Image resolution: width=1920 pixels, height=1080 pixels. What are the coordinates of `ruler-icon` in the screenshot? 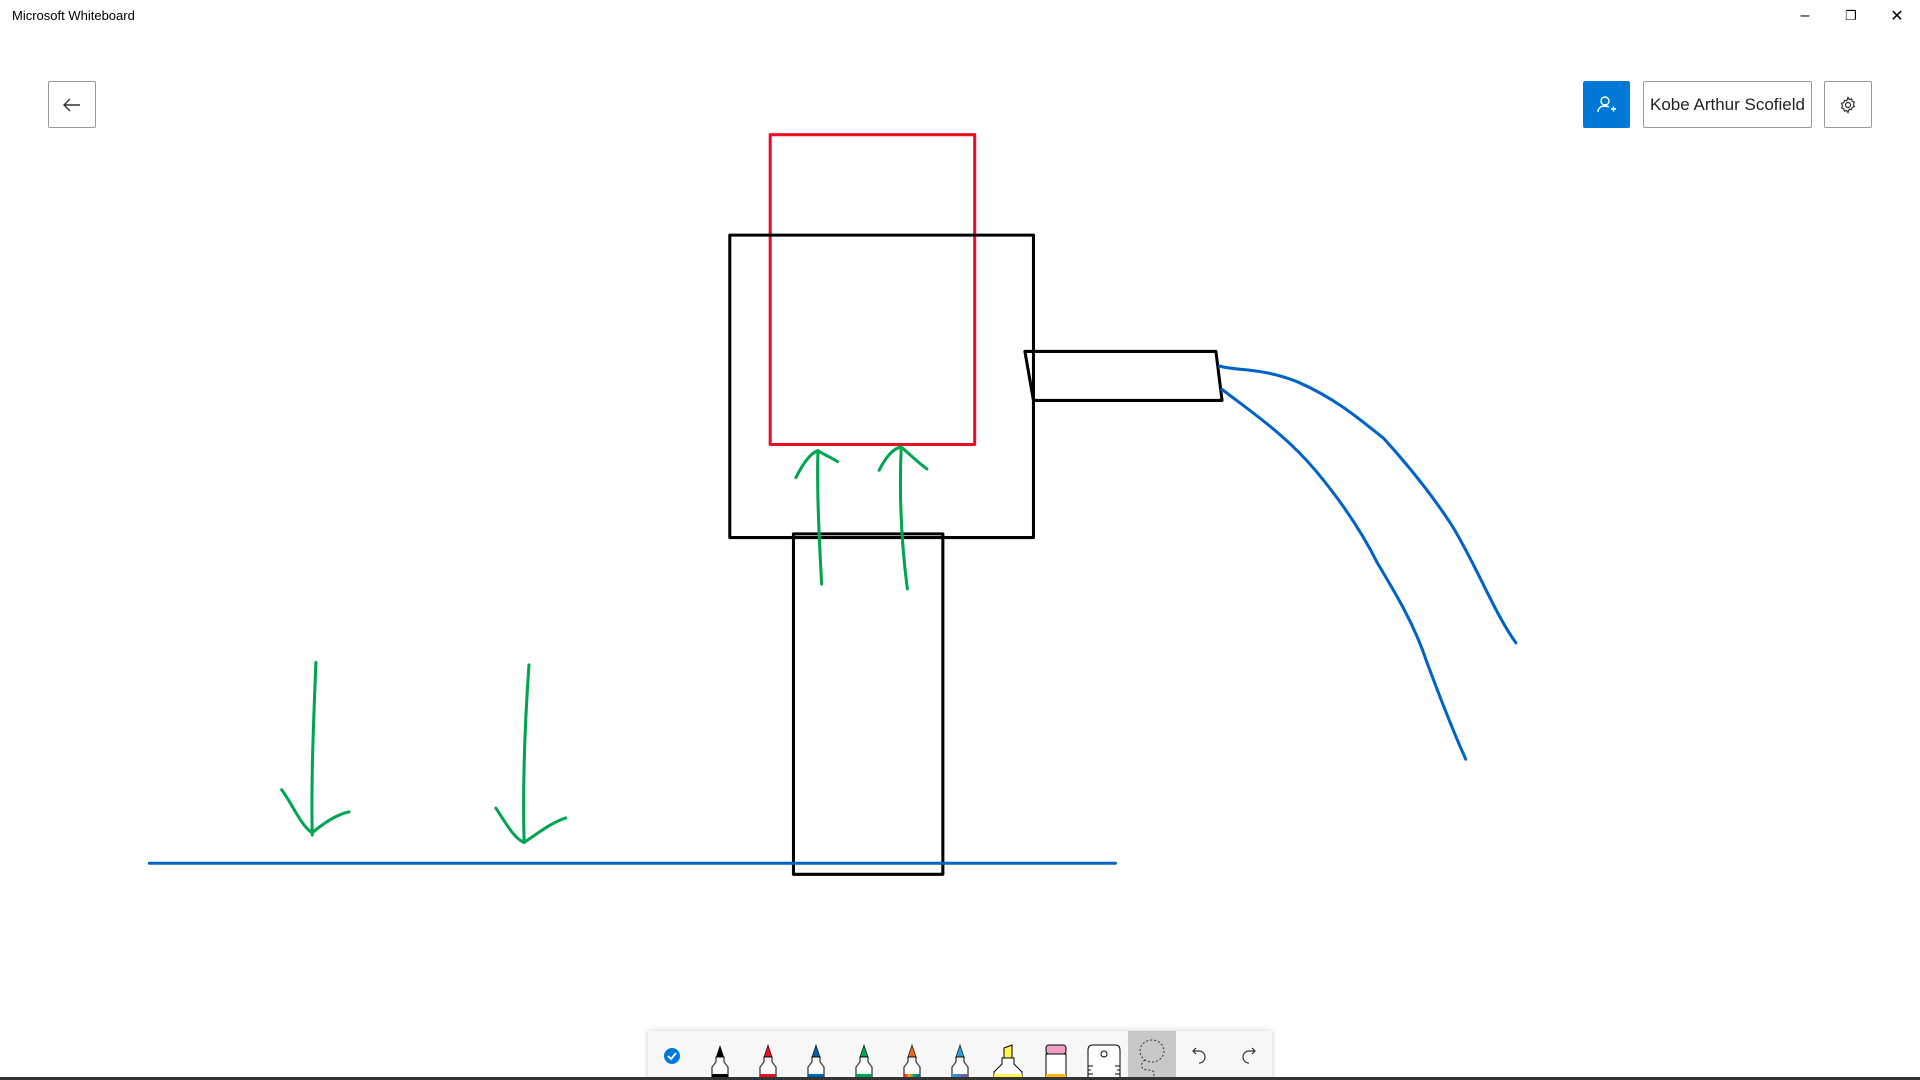 It's located at (1104, 1062).